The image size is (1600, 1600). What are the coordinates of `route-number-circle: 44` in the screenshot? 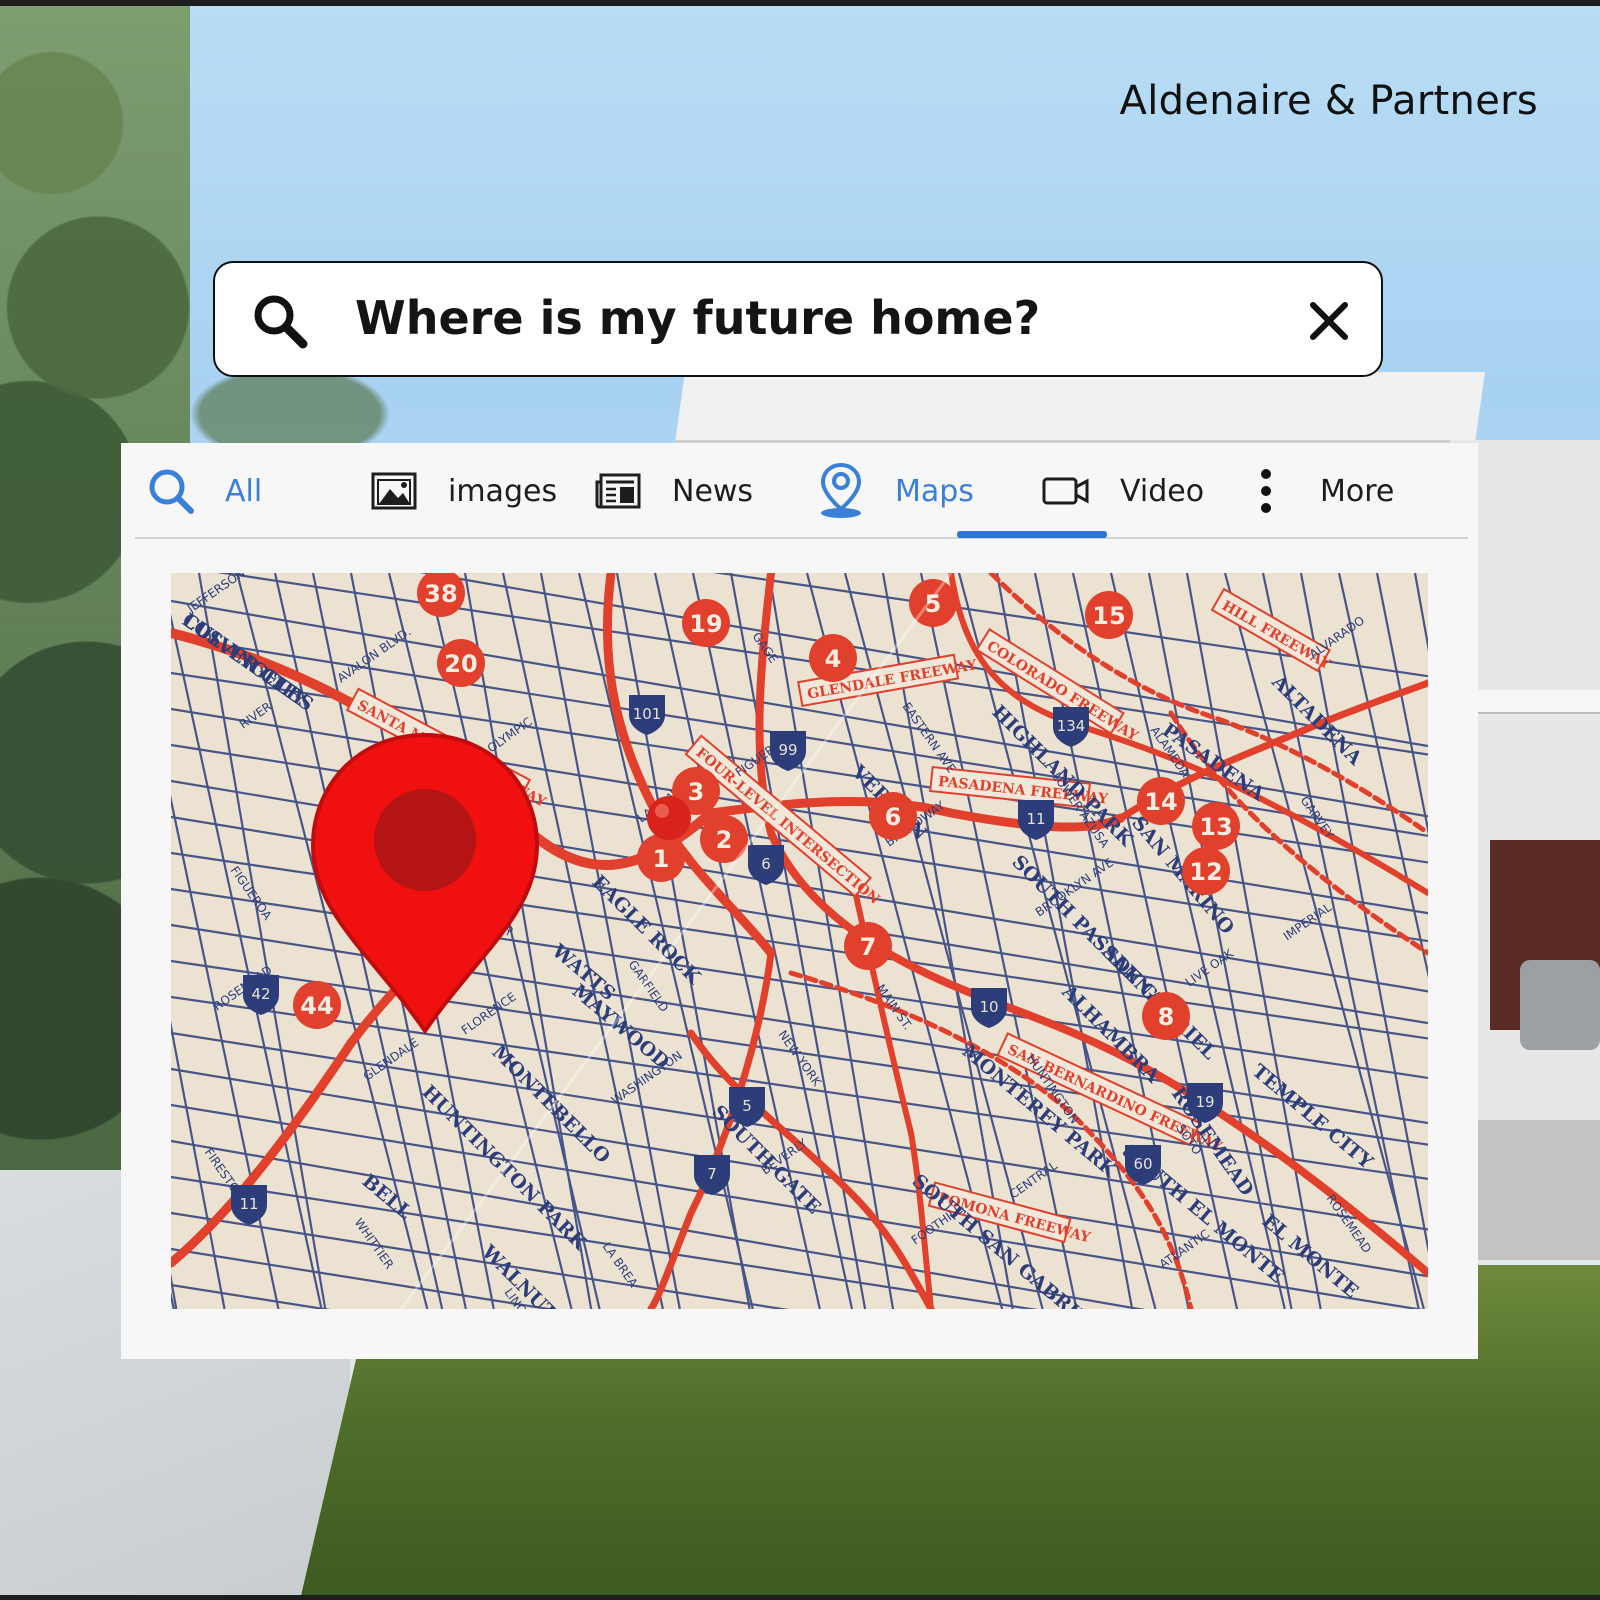 It's located at (317, 1005).